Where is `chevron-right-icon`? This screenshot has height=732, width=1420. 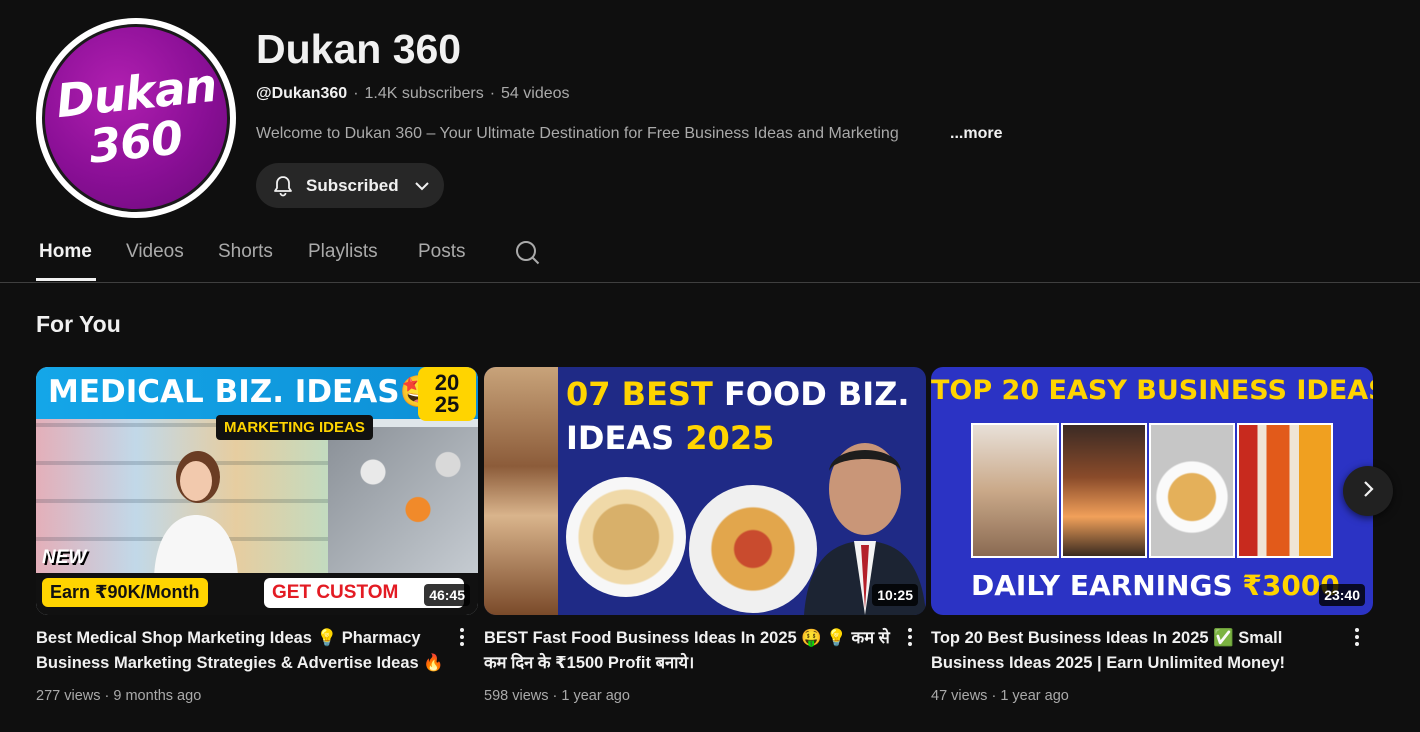
chevron-right-icon is located at coordinates (1368, 491).